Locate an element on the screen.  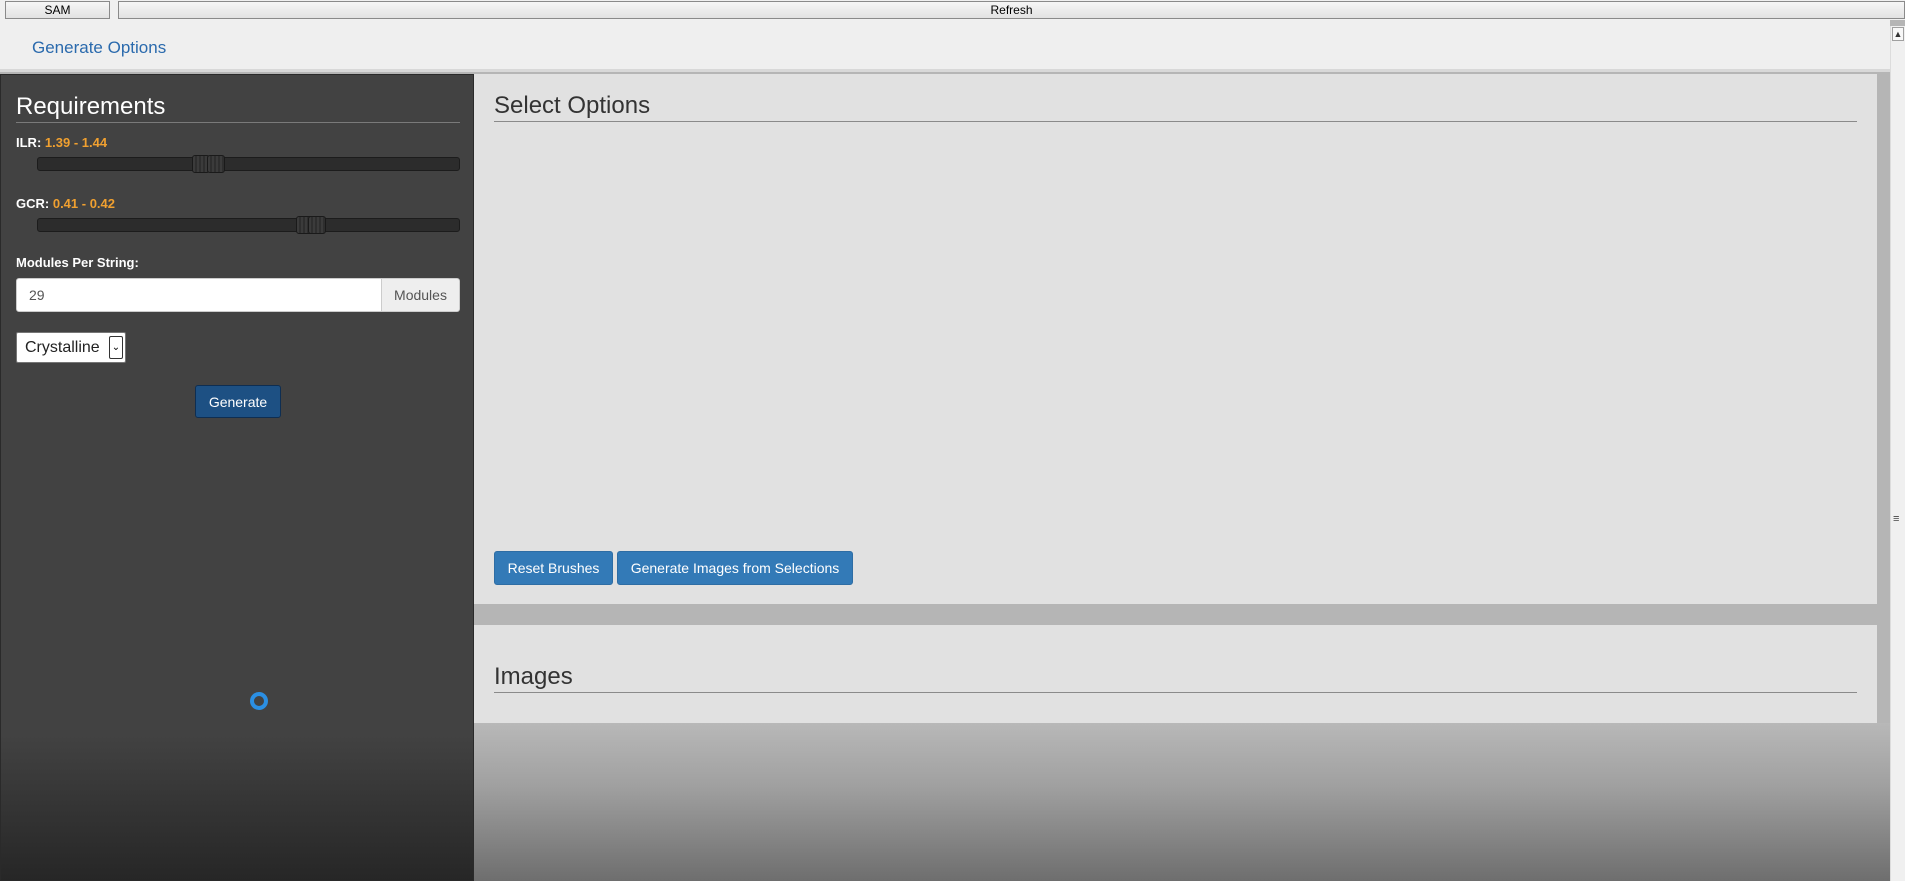
top-toolbar: SAM Refresh is located at coordinates (952, 10).